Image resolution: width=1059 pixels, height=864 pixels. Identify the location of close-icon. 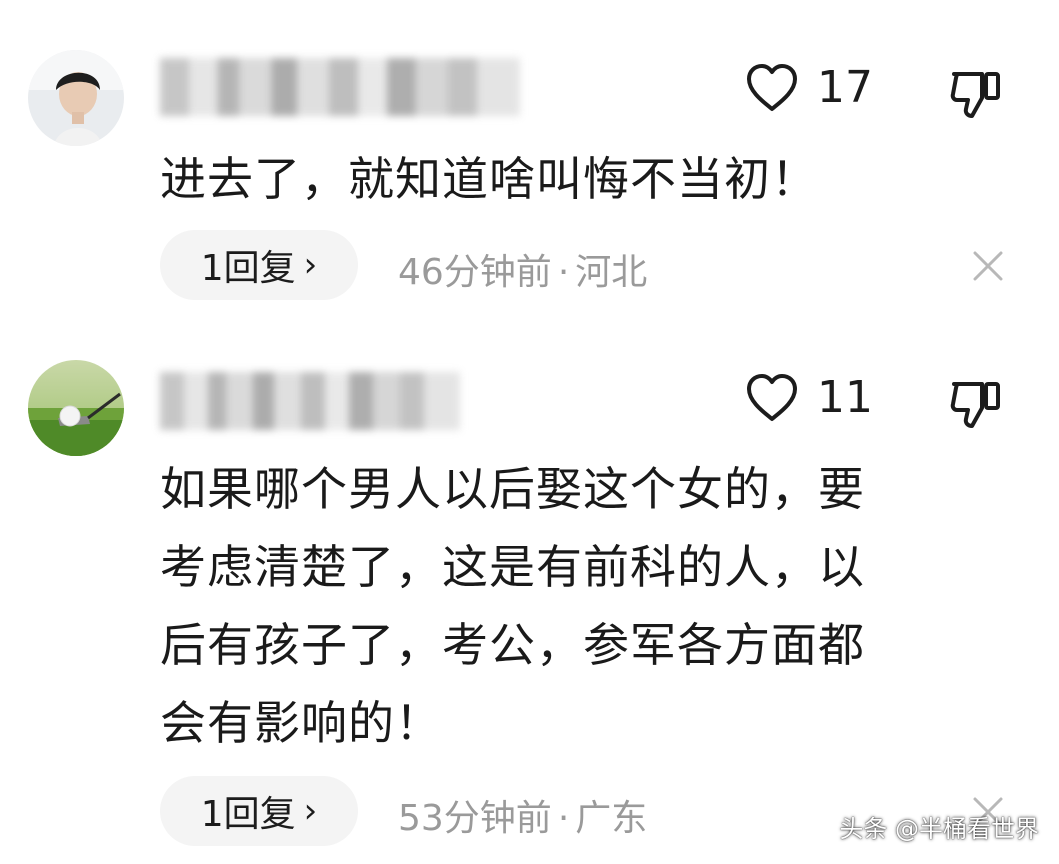
(988, 266).